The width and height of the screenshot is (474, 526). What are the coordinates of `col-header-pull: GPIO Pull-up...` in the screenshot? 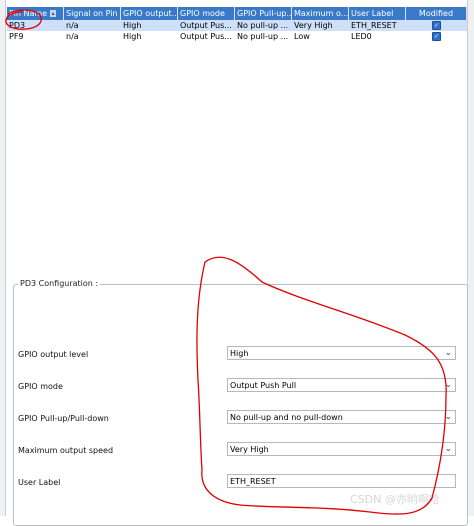 It's located at (263, 13).